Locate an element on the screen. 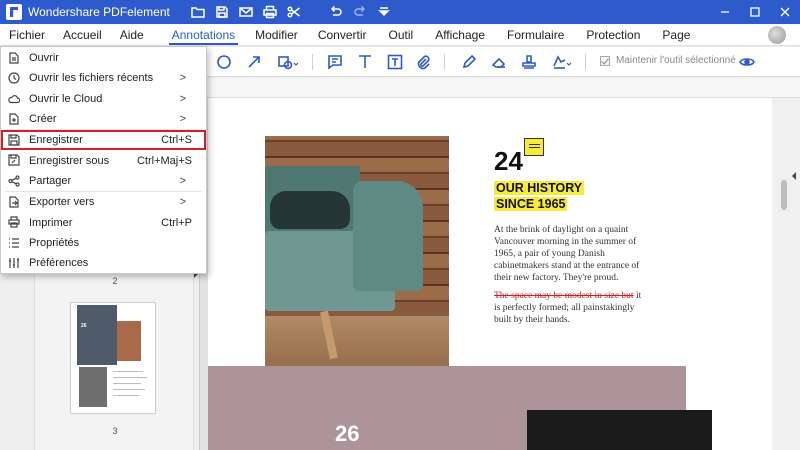 This screenshot has width=800, height=450. file-menu-proprietes: Propriétés is located at coordinates (103, 243).